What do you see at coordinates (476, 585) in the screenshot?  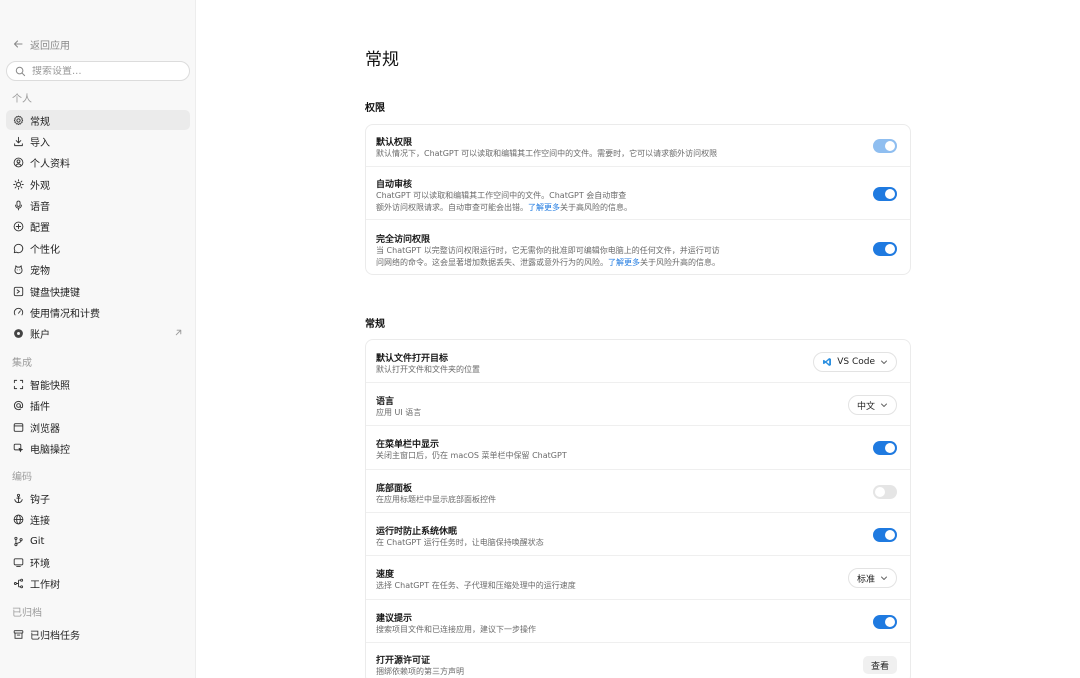 I see `setting-description: 选择 ChatGPT 在任务、子代理和压缩处理中的运行速度` at bounding box center [476, 585].